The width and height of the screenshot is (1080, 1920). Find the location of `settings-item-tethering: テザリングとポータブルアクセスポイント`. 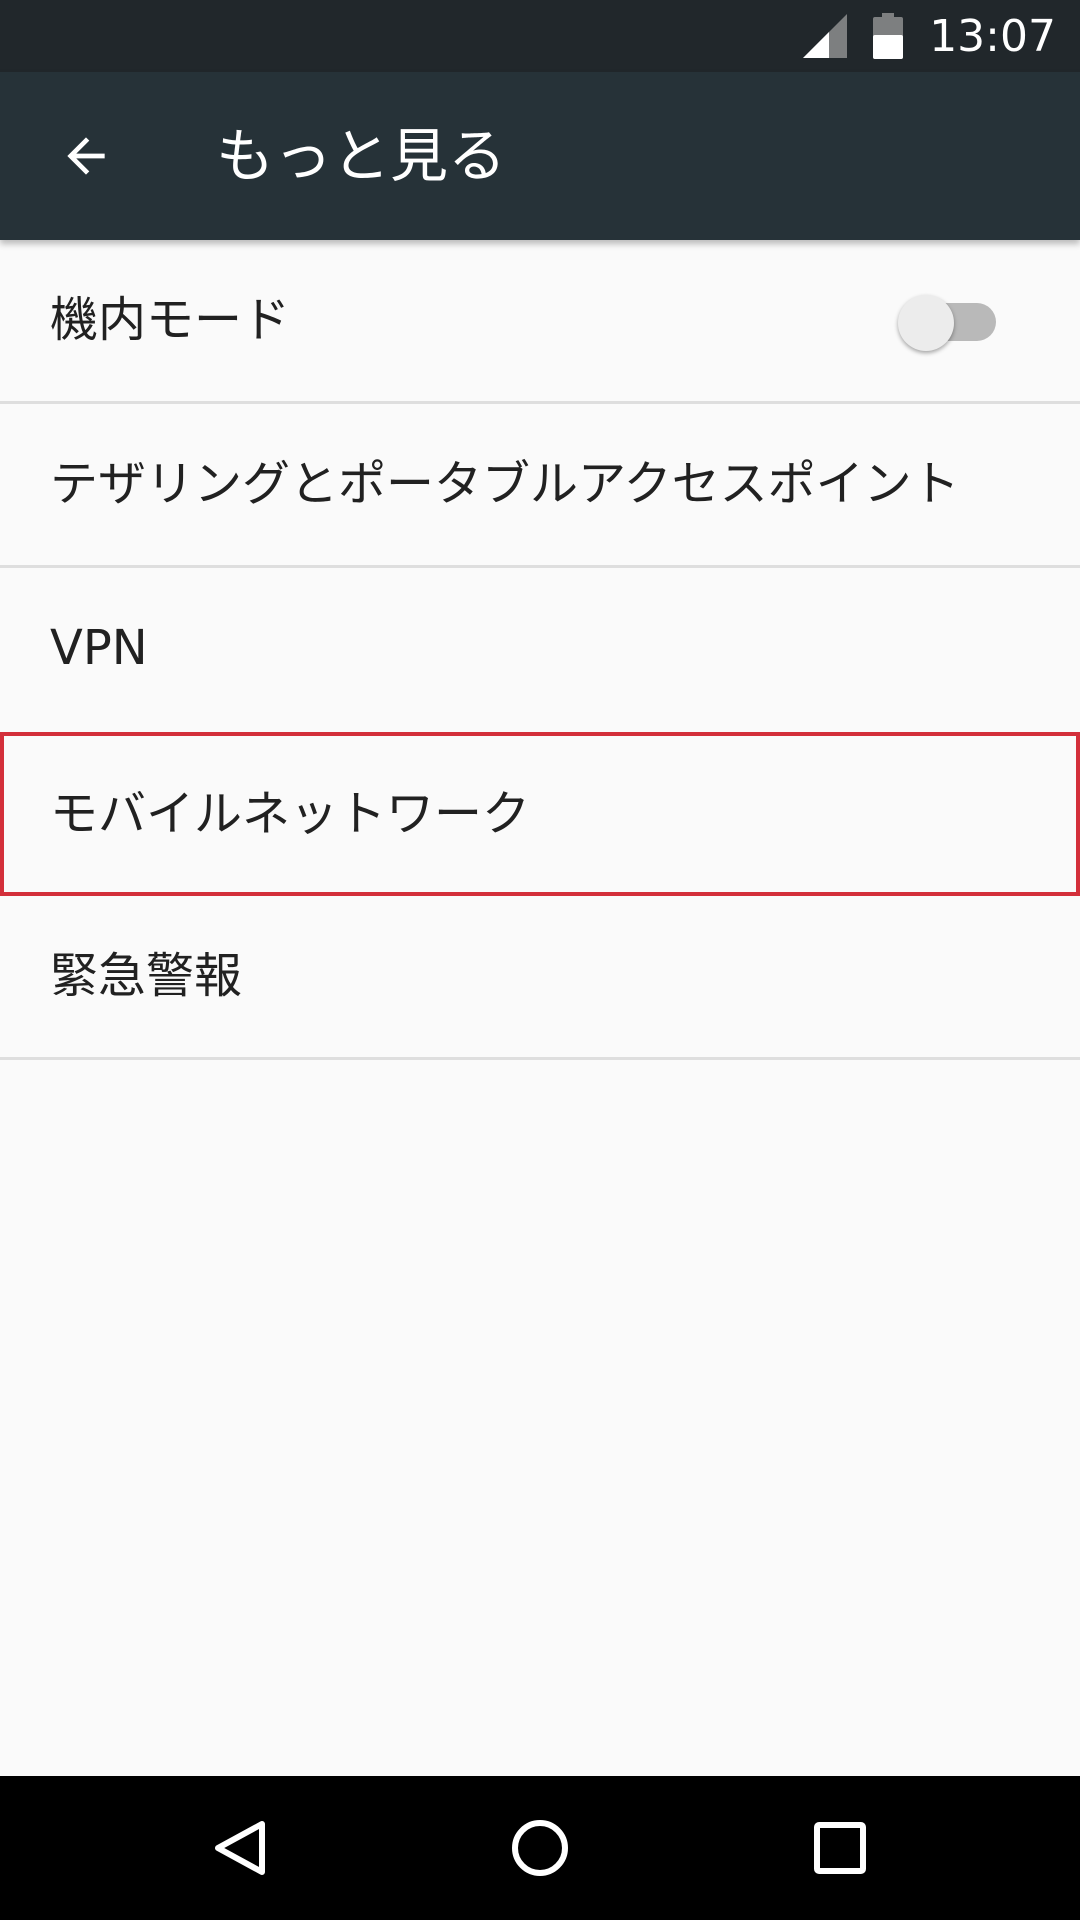

settings-item-tethering: テザリングとポータブルアクセスポイント is located at coordinates (540, 486).